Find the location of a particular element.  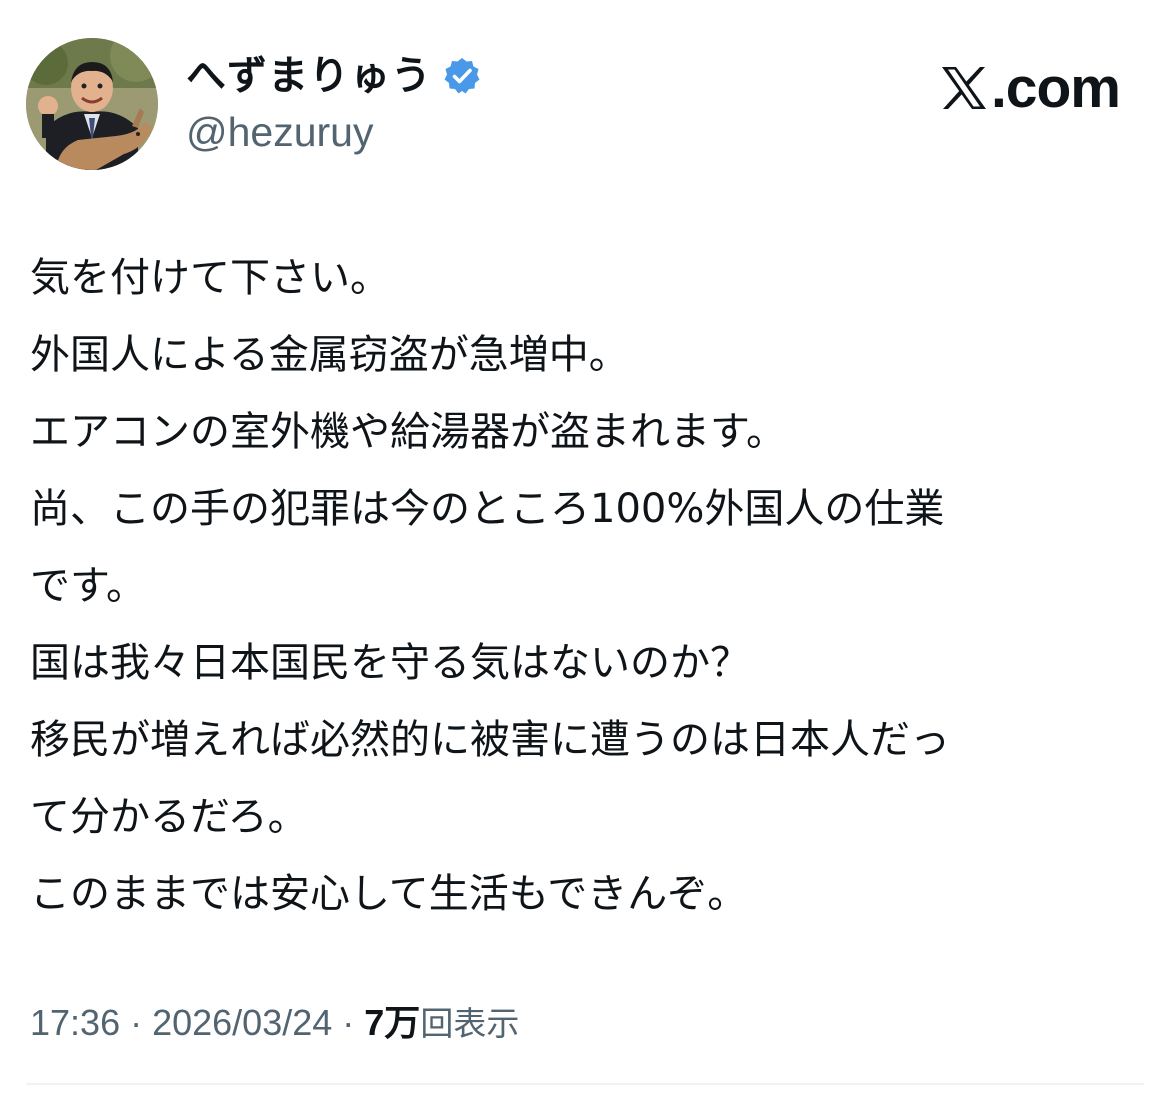

post-line: 国は我々日本国民を守る気はないのか？ is located at coordinates (390, 663).